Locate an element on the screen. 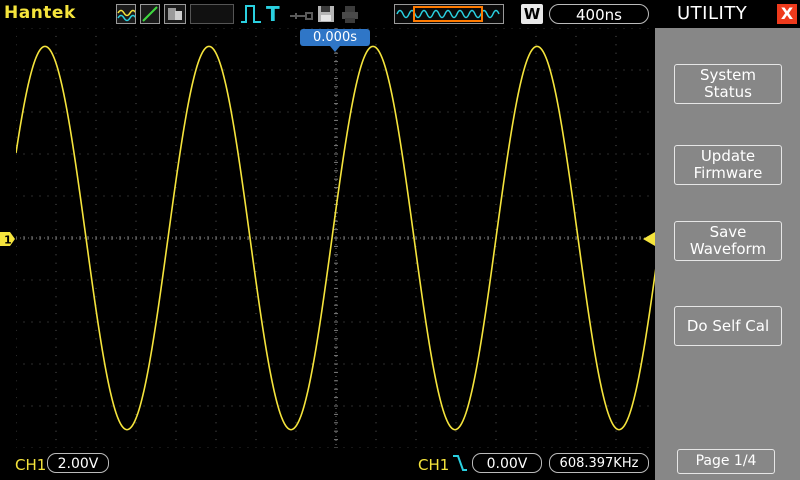  menu-title-bar: UTILITY X is located at coordinates (727, 14).